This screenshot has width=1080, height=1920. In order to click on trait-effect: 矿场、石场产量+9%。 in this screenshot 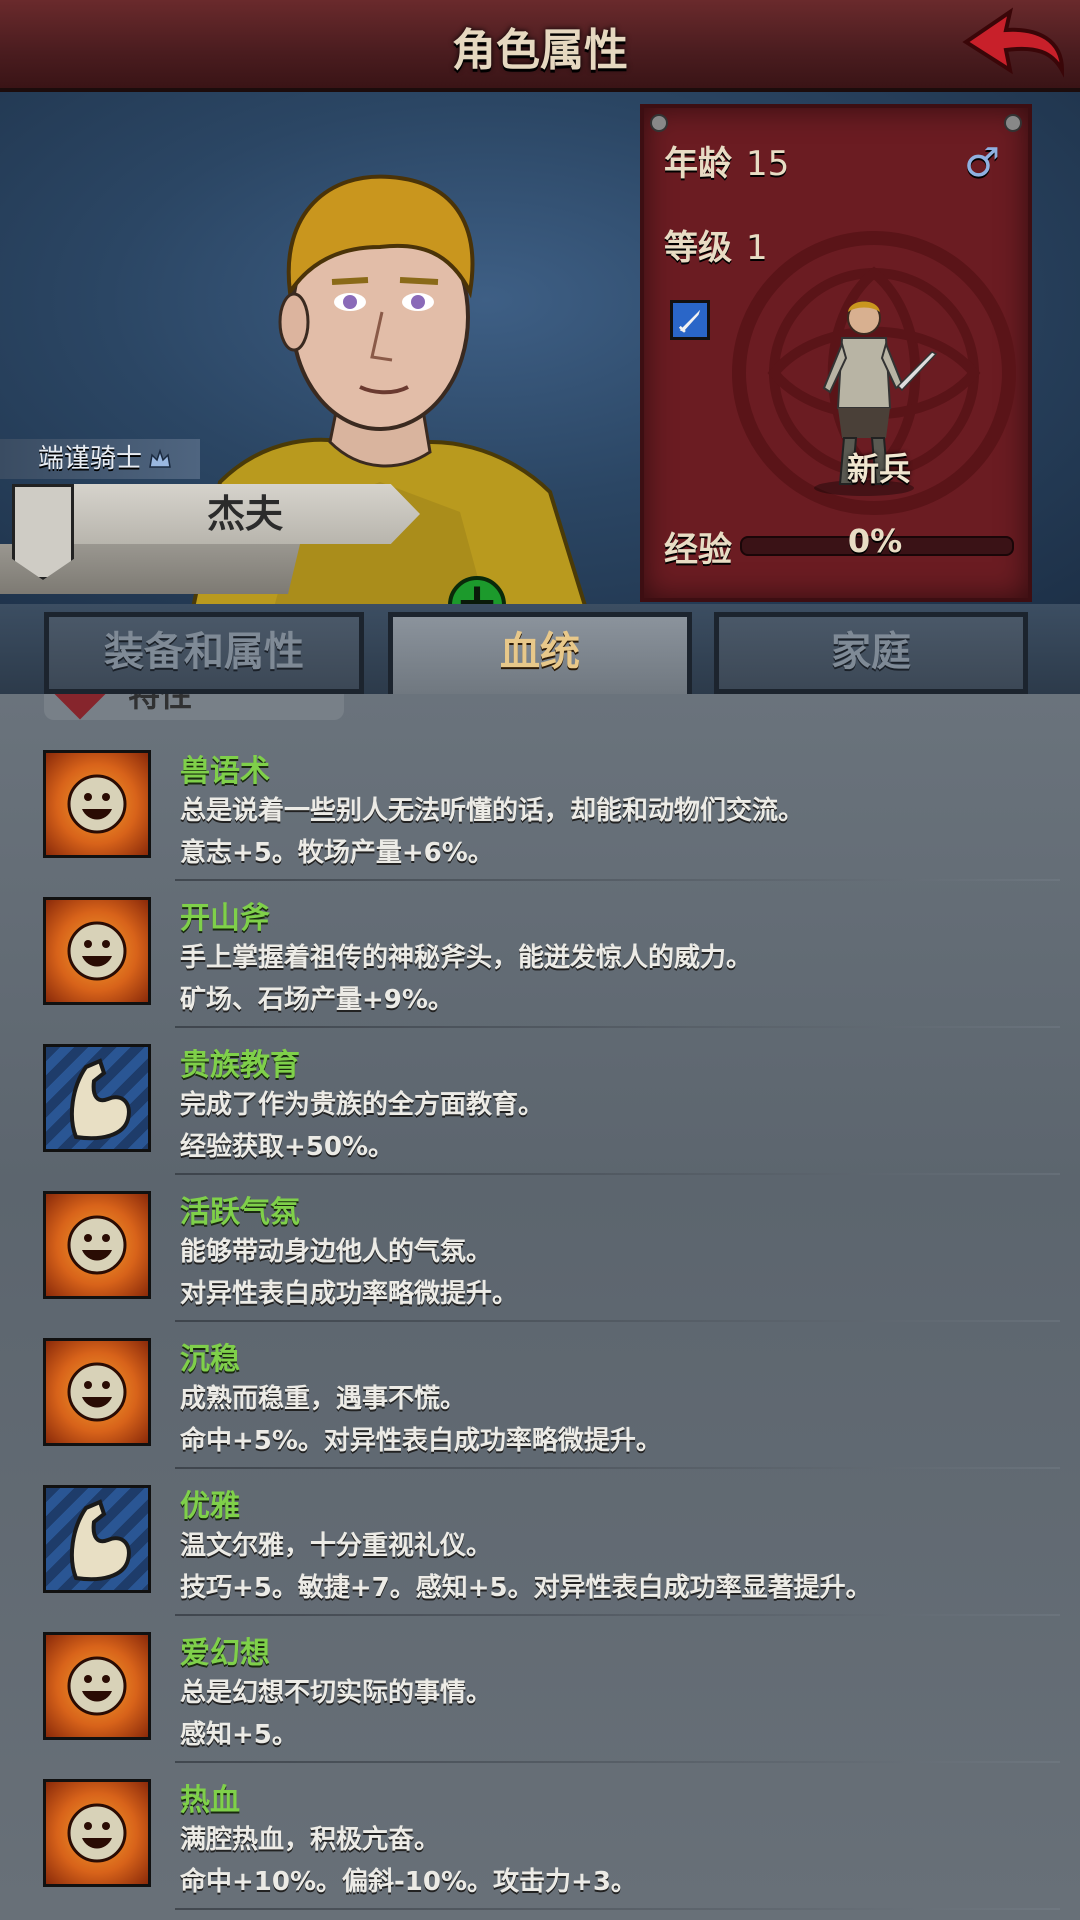, I will do `click(317, 1000)`.